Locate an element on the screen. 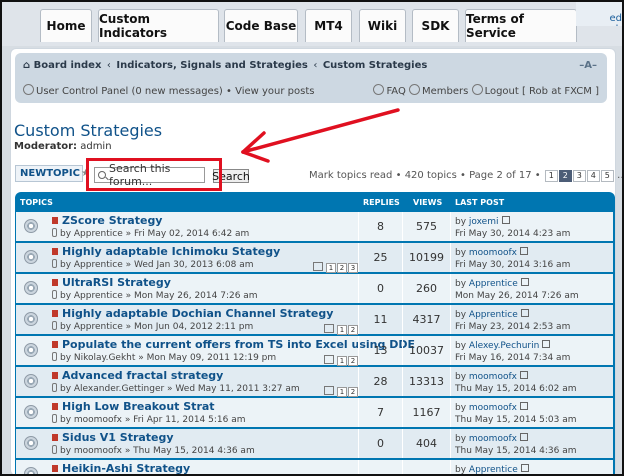 The width and height of the screenshot is (624, 476). crumb-custom-strategies: Custom Strategies is located at coordinates (375, 65).